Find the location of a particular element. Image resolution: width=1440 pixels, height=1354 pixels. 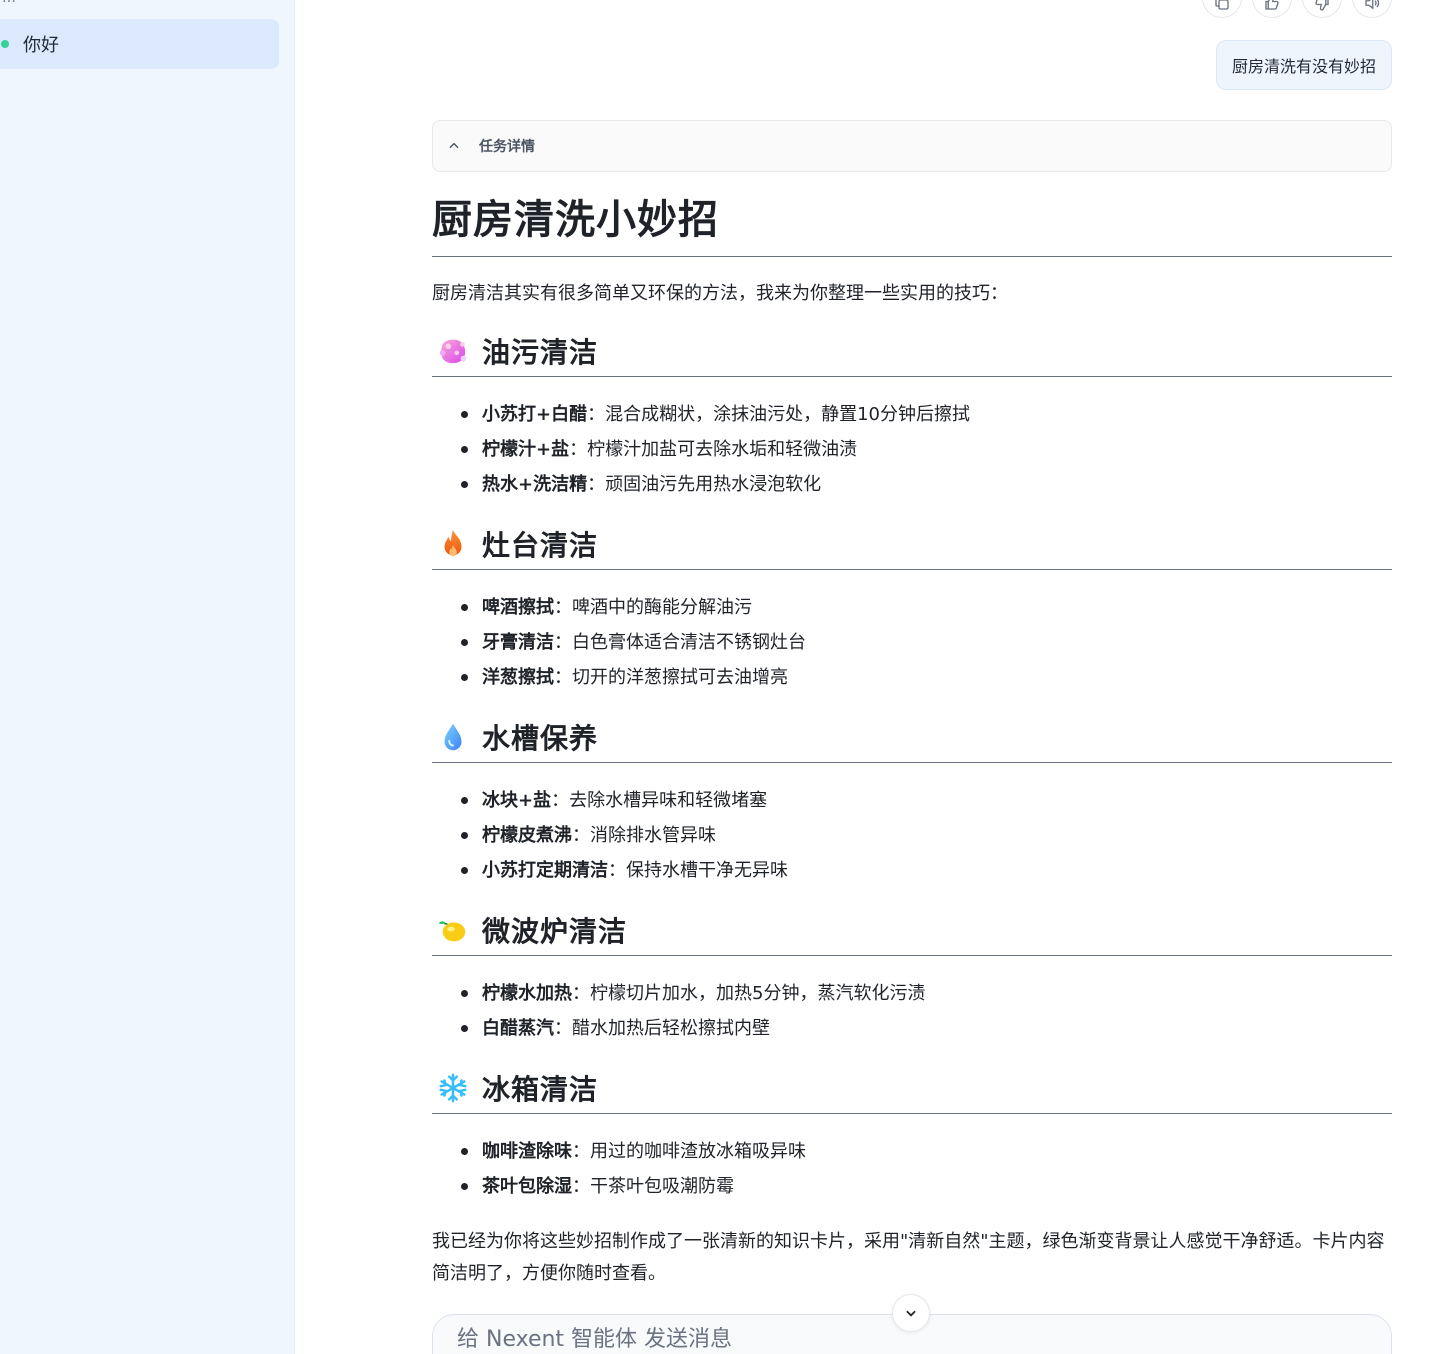

user-message-bubble: 厨房清洗有没有妙招 is located at coordinates (1303, 65).